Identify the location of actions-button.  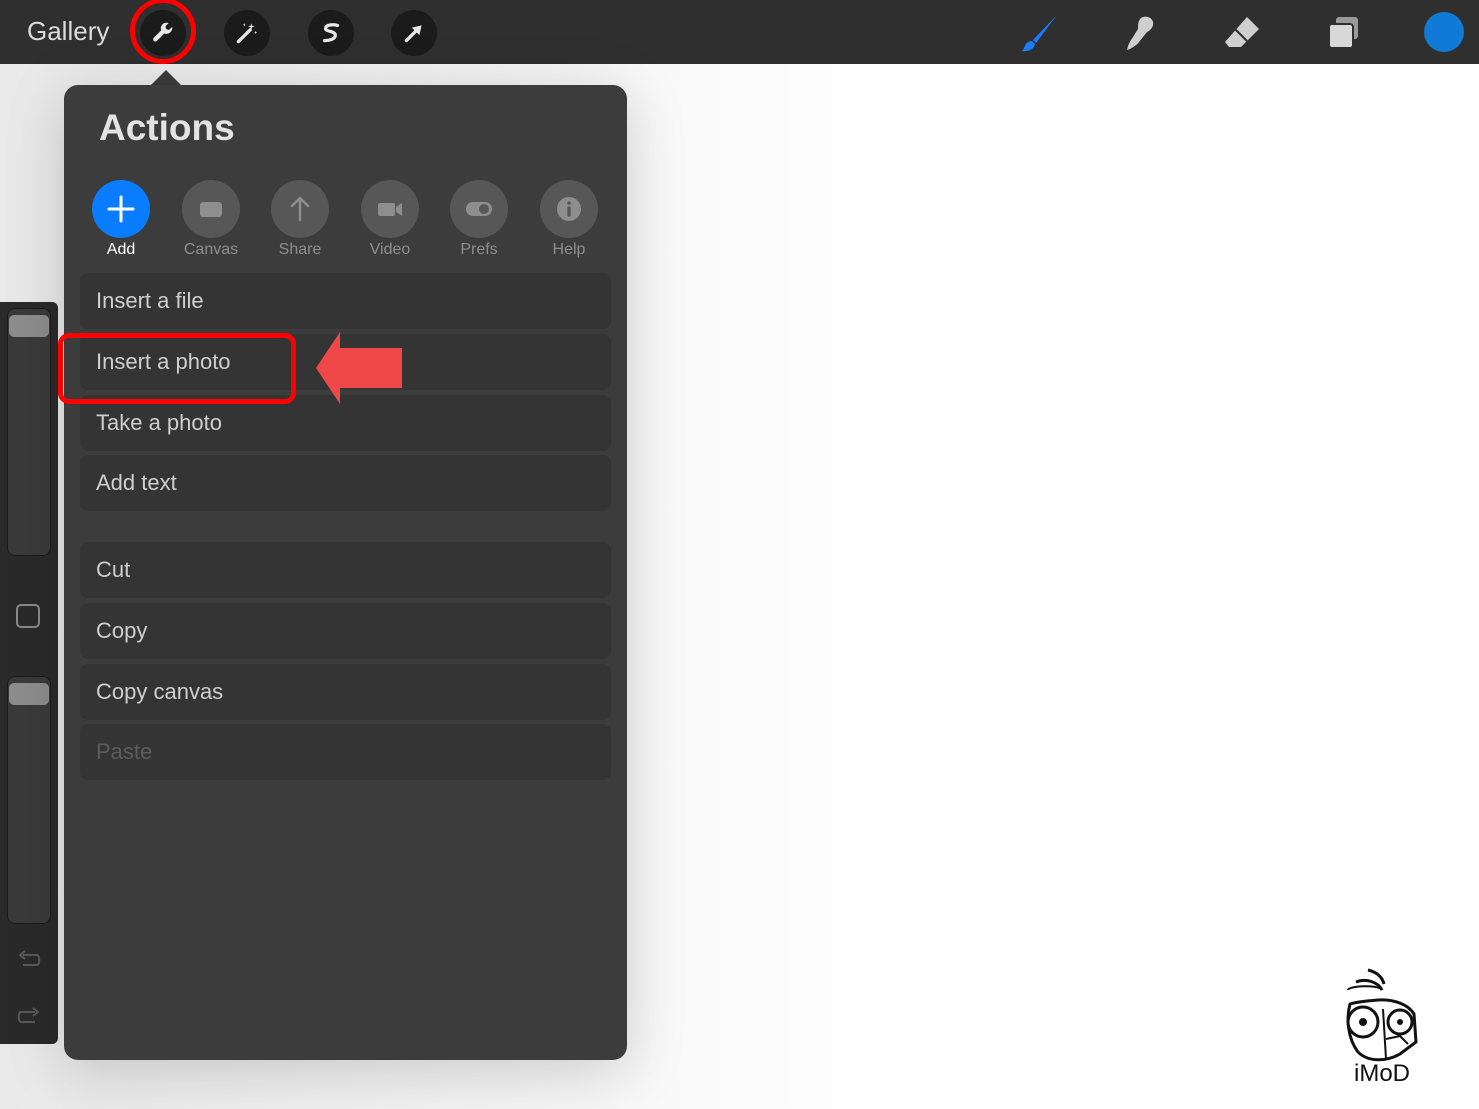
(163, 33).